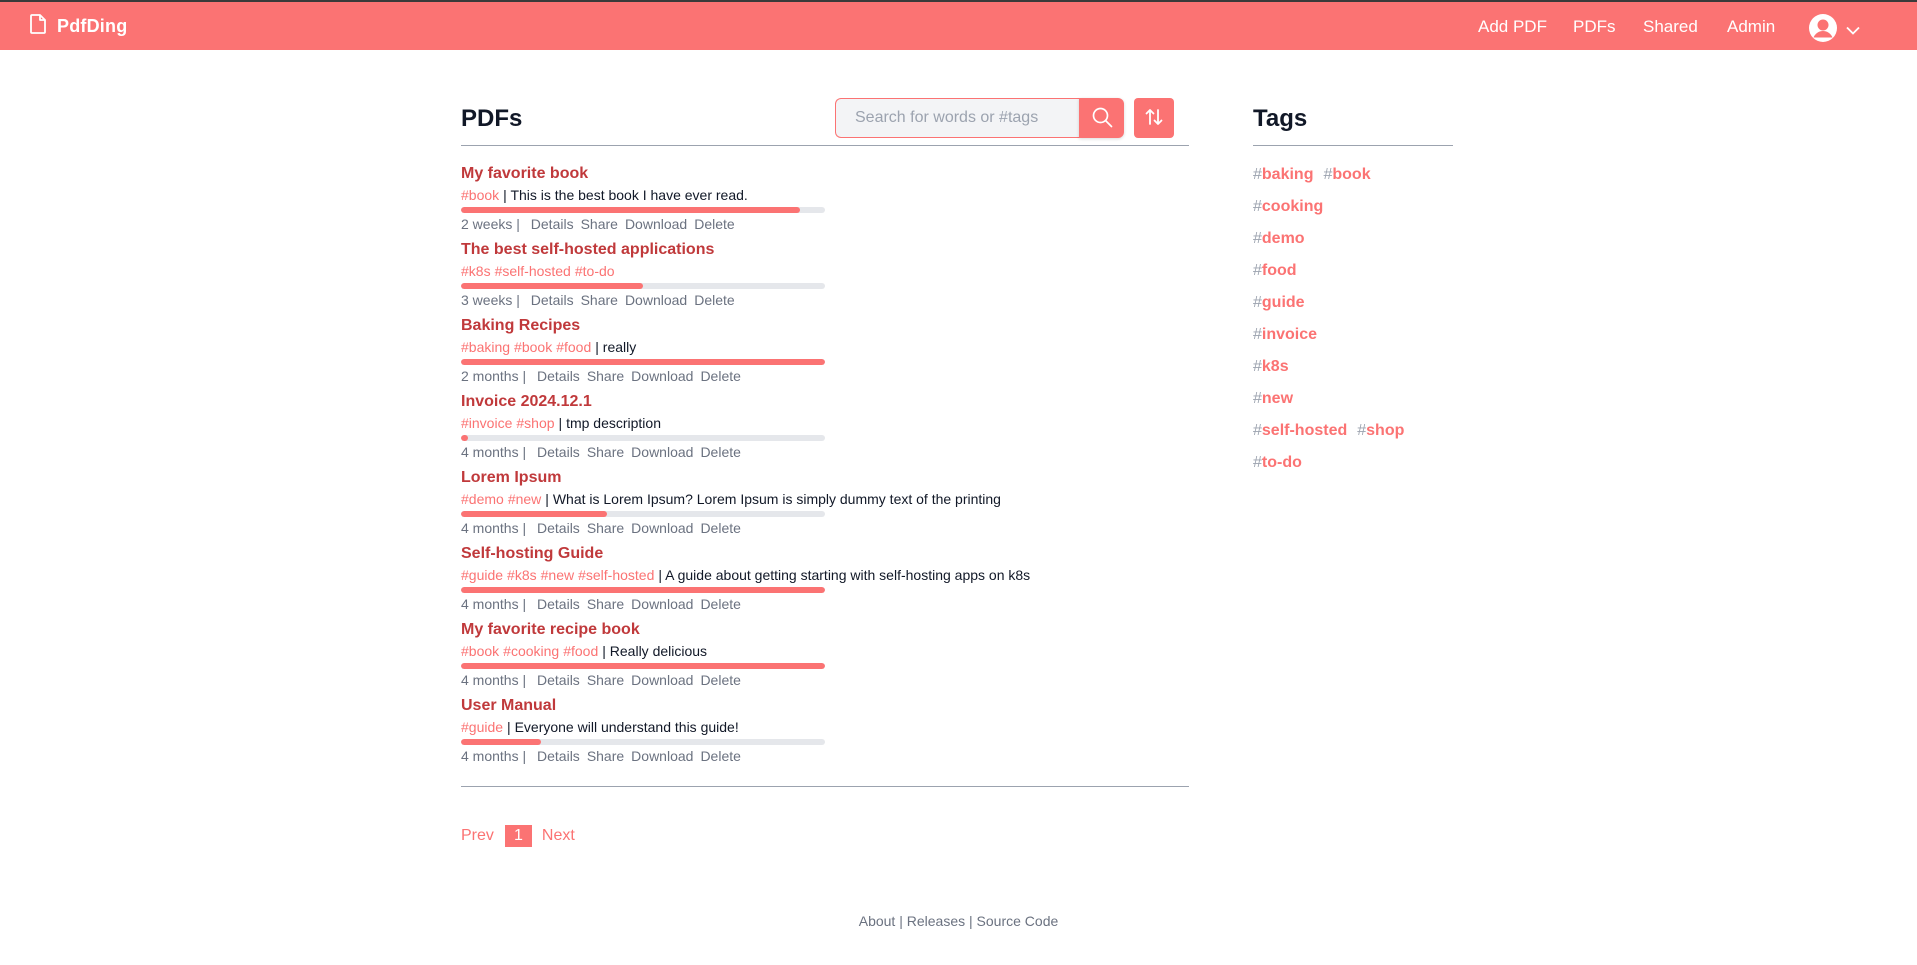  What do you see at coordinates (1279, 241) in the screenshot?
I see `sidebar-tag-demo: #demo` at bounding box center [1279, 241].